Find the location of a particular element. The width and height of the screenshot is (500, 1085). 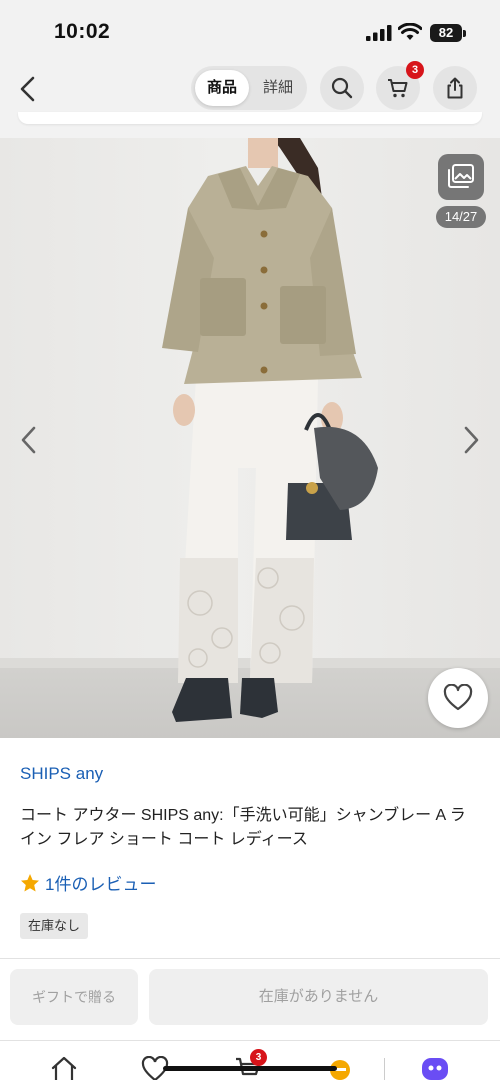

assistant-icon is located at coordinates (435, 1069).